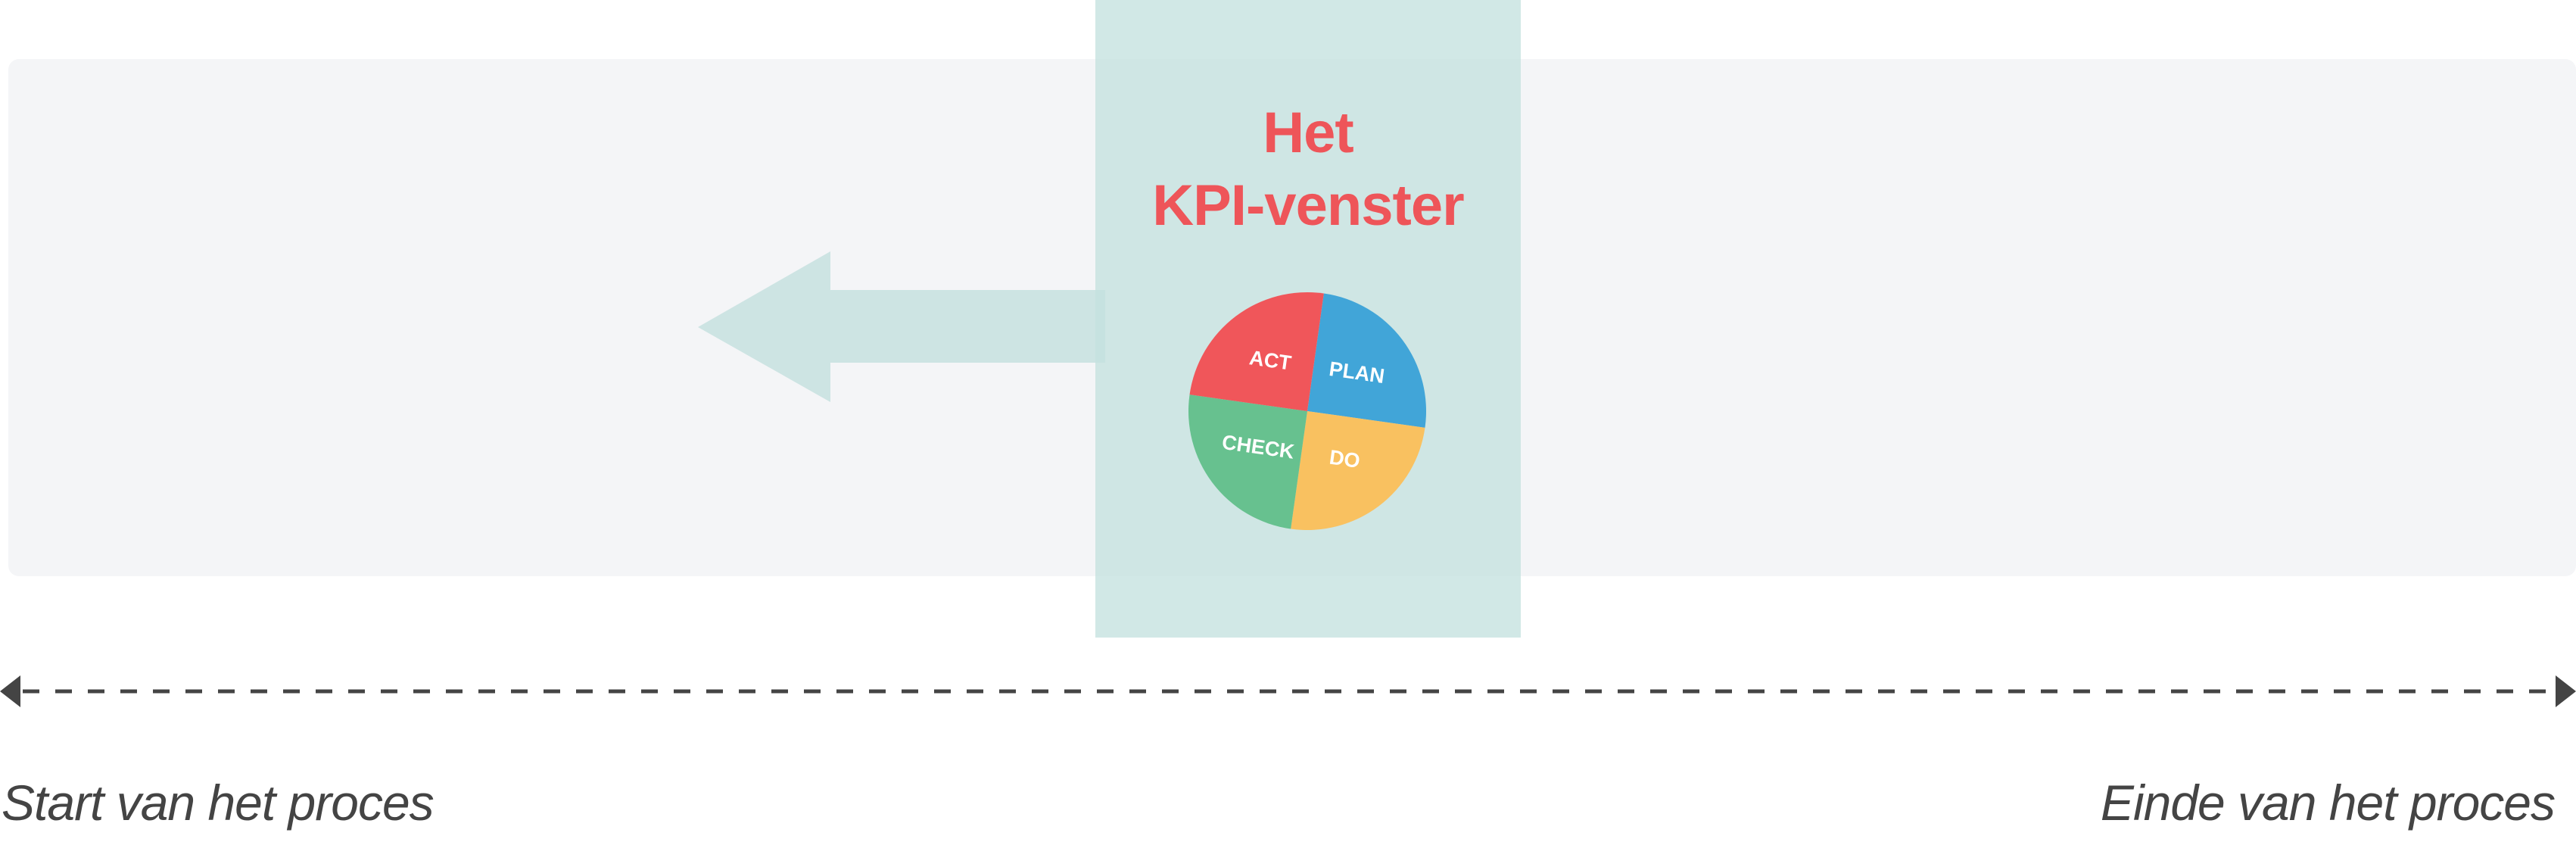 The width and height of the screenshot is (2576, 842). I want to click on timeline, so click(1288, 691).